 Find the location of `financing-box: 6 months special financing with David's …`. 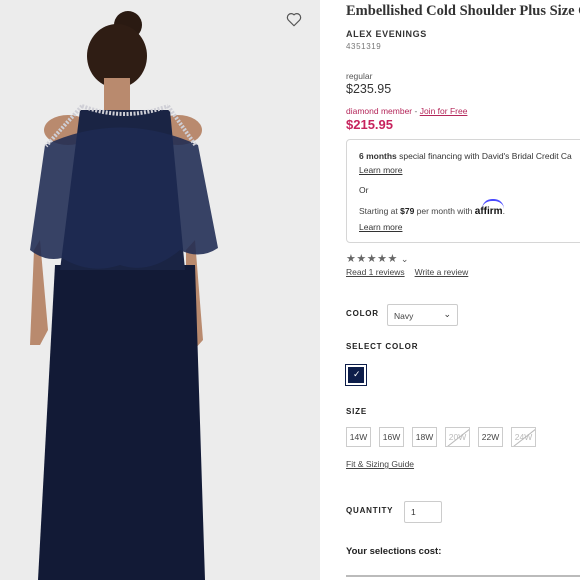

financing-box: 6 months special financing with David's … is located at coordinates (463, 191).